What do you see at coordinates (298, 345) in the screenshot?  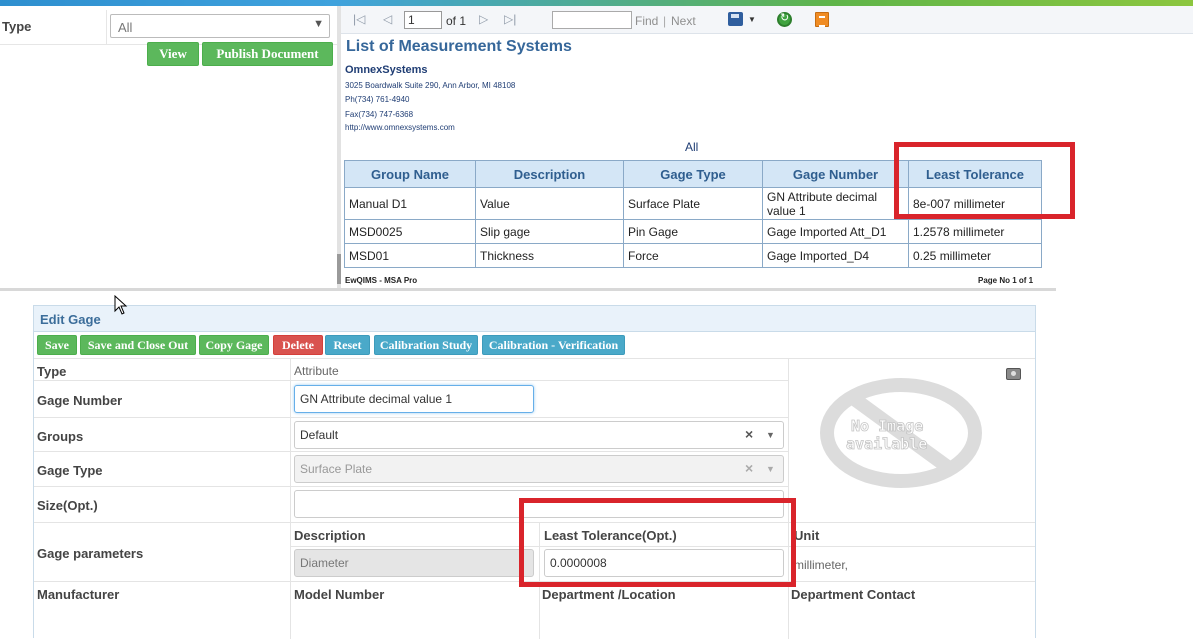 I see `delete-button: Delete` at bounding box center [298, 345].